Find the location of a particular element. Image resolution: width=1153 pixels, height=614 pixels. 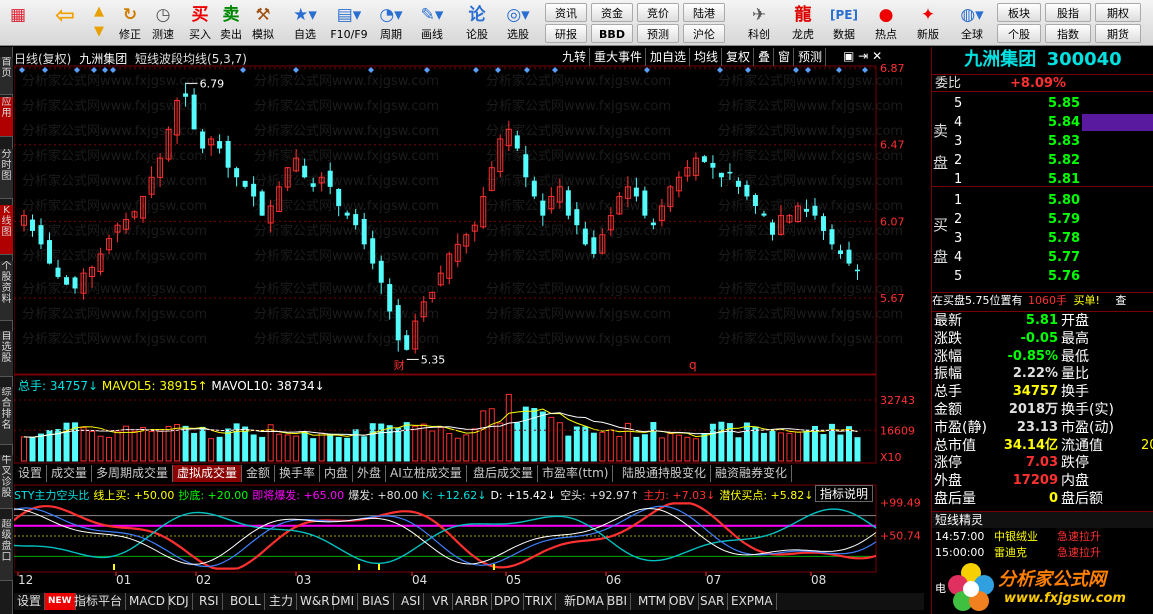

indicator-tab-5: RSI is located at coordinates (209, 601).